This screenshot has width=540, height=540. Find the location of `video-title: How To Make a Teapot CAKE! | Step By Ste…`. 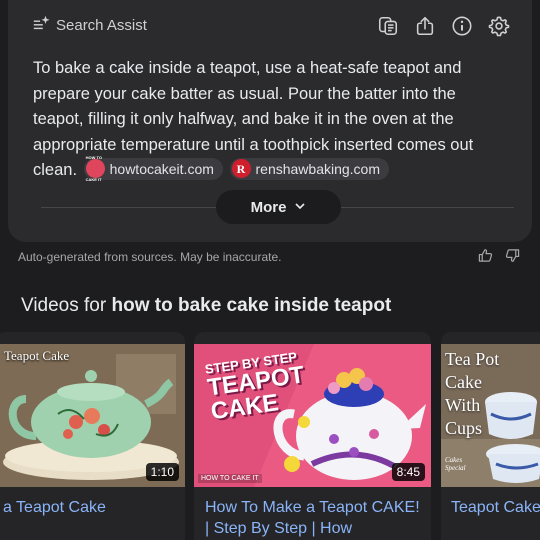

video-title: How To Make a Teapot CAKE! | Step By Ste… is located at coordinates (312, 518).